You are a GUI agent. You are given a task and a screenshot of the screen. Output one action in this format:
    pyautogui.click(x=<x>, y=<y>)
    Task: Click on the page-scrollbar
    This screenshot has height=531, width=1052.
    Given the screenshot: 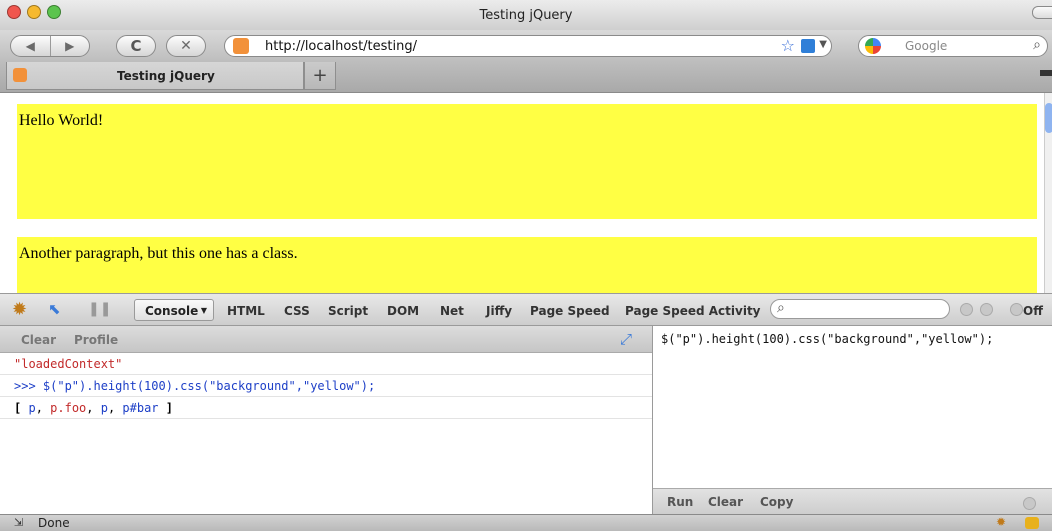 What is the action you would take?
    pyautogui.click(x=1048, y=193)
    